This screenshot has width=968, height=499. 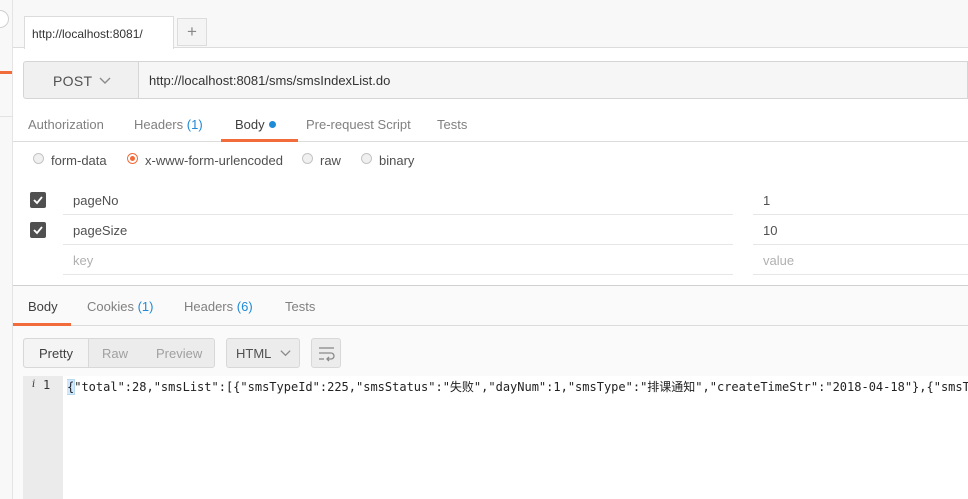 What do you see at coordinates (490, 24) in the screenshot?
I see `request-tab-bar: http://localhost:8081/ +` at bounding box center [490, 24].